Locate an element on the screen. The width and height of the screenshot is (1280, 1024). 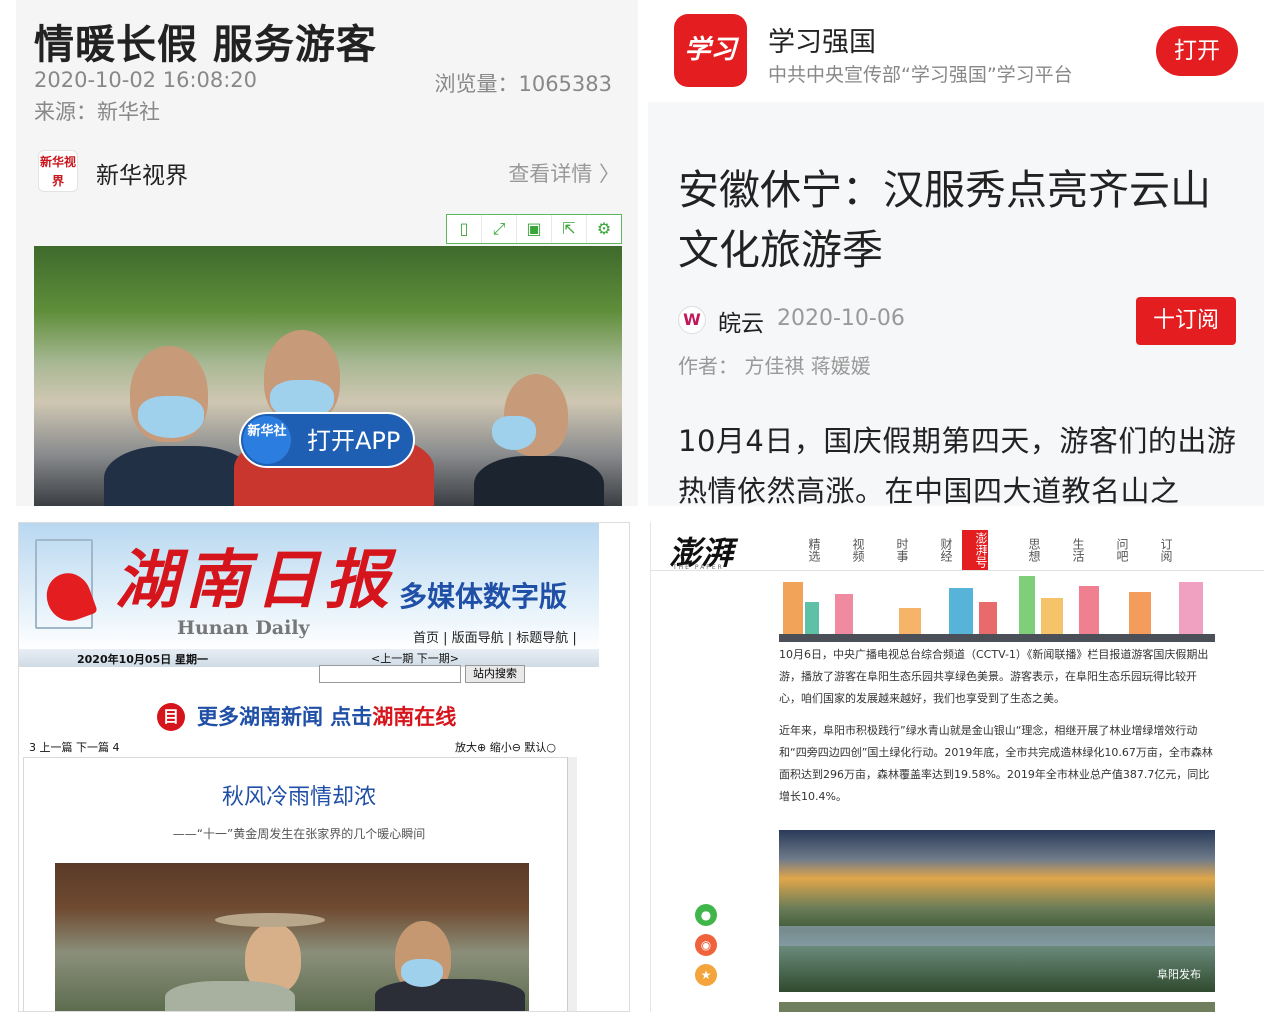
tab-pengpaihao: 澎湃号 is located at coordinates (975, 550).